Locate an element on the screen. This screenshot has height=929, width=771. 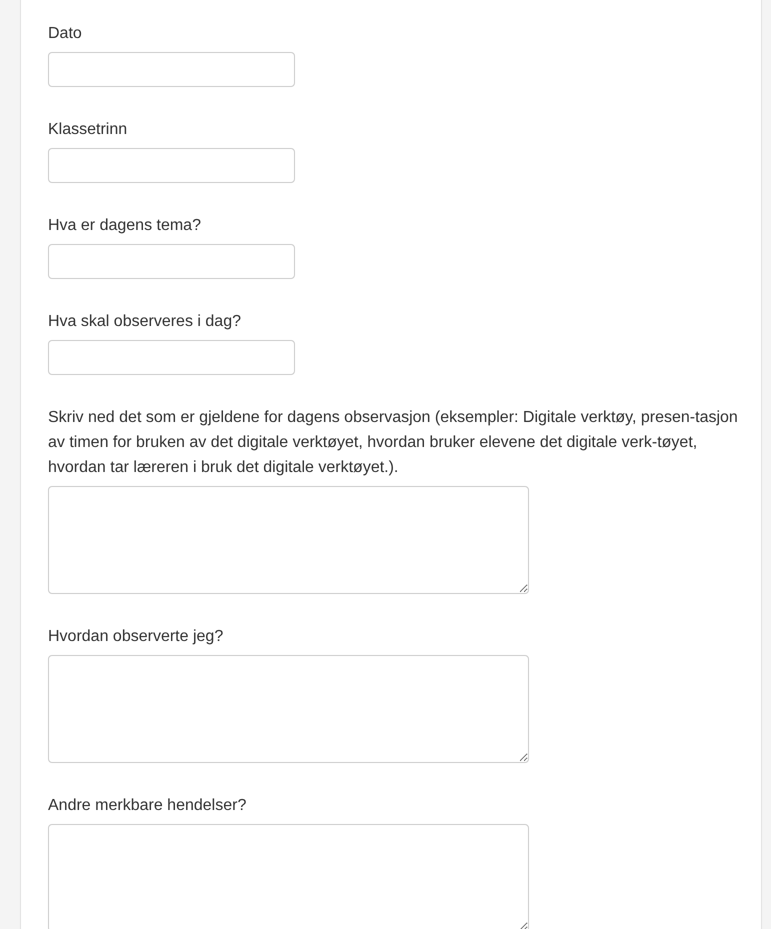
field-label: Hvordan observerte jeg? is located at coordinates (136, 637).